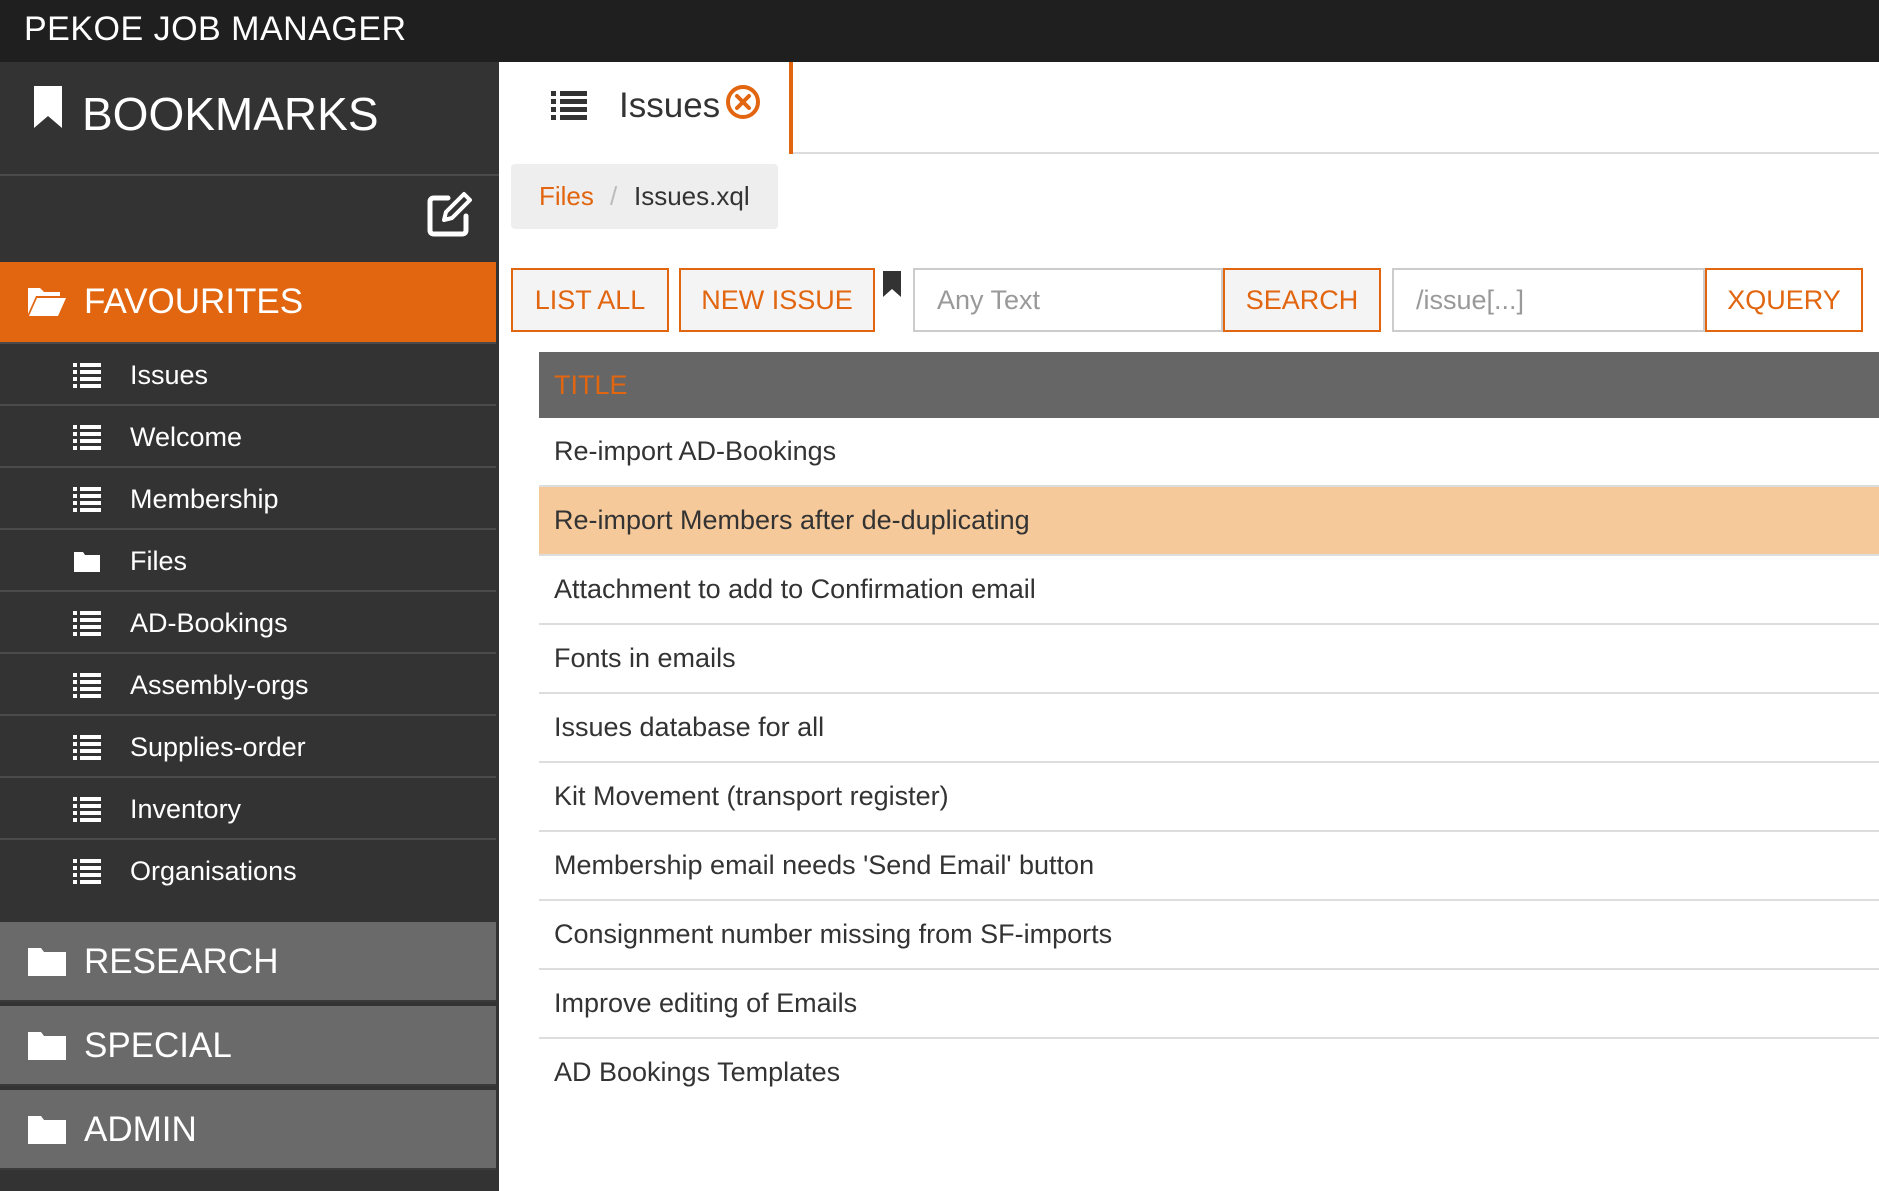 The height and width of the screenshot is (1191, 1879). What do you see at coordinates (186, 809) in the screenshot?
I see `sidebar-item-label: Inventory` at bounding box center [186, 809].